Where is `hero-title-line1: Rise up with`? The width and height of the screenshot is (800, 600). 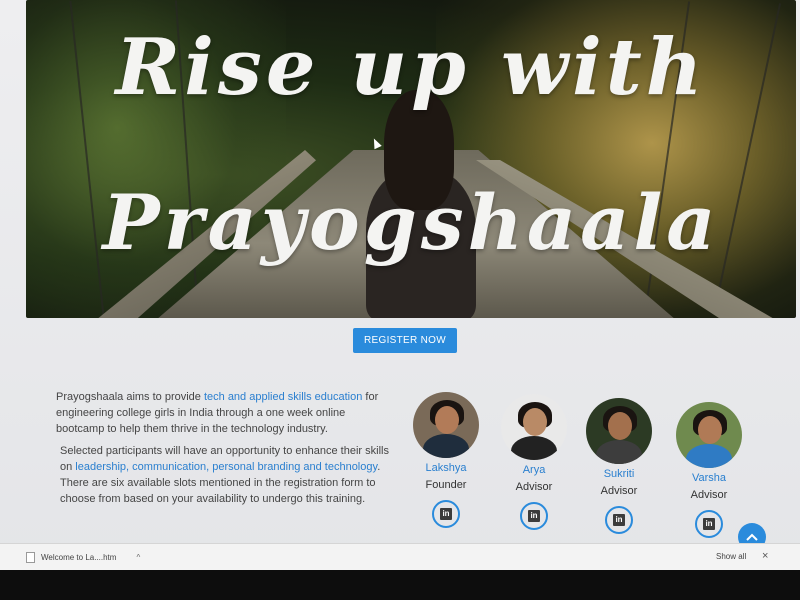
hero-title-line1: Rise up with is located at coordinates (411, 67).